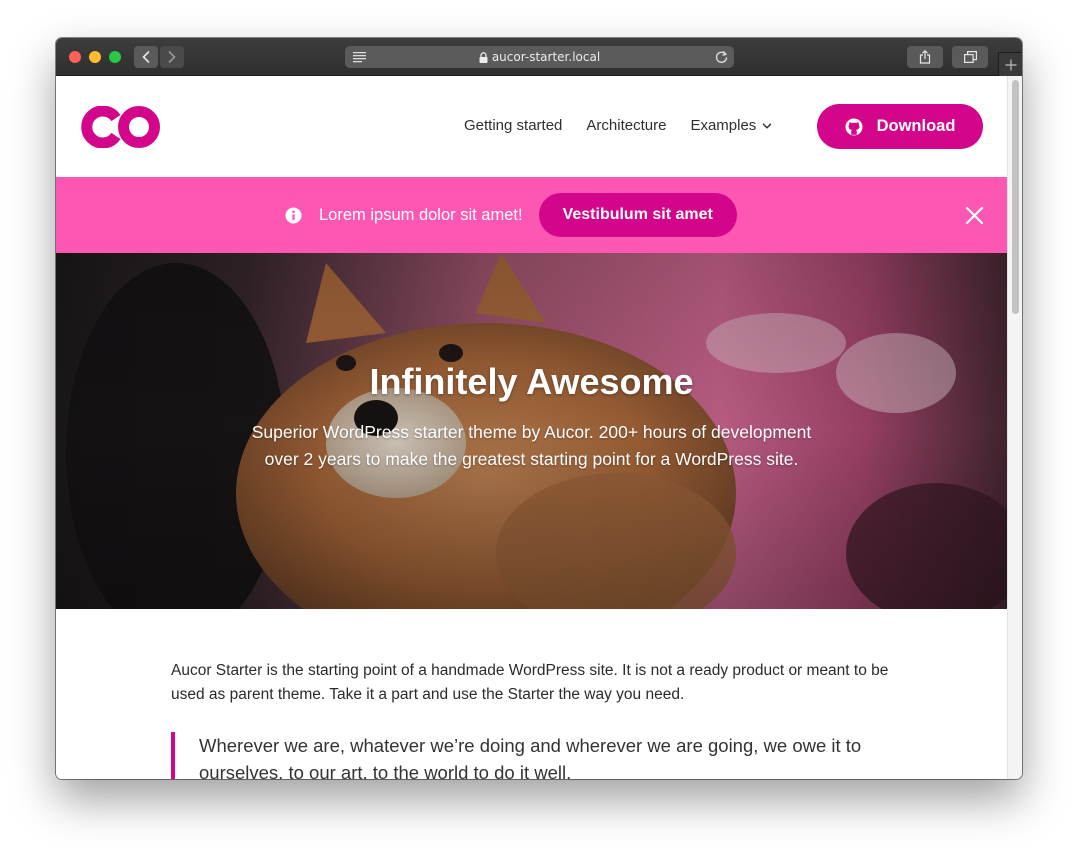 The width and height of the screenshot is (1078, 853). Describe the element at coordinates (546, 57) in the screenshot. I see `url-text: aucor-starter.local` at that location.